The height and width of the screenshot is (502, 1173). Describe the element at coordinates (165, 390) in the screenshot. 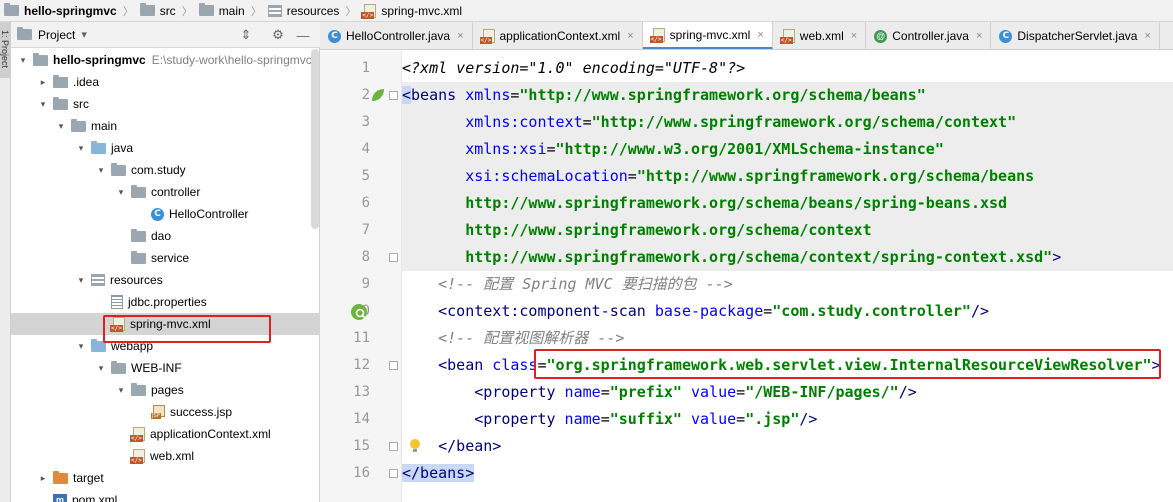

I see `tree-node: ▾ pages` at that location.